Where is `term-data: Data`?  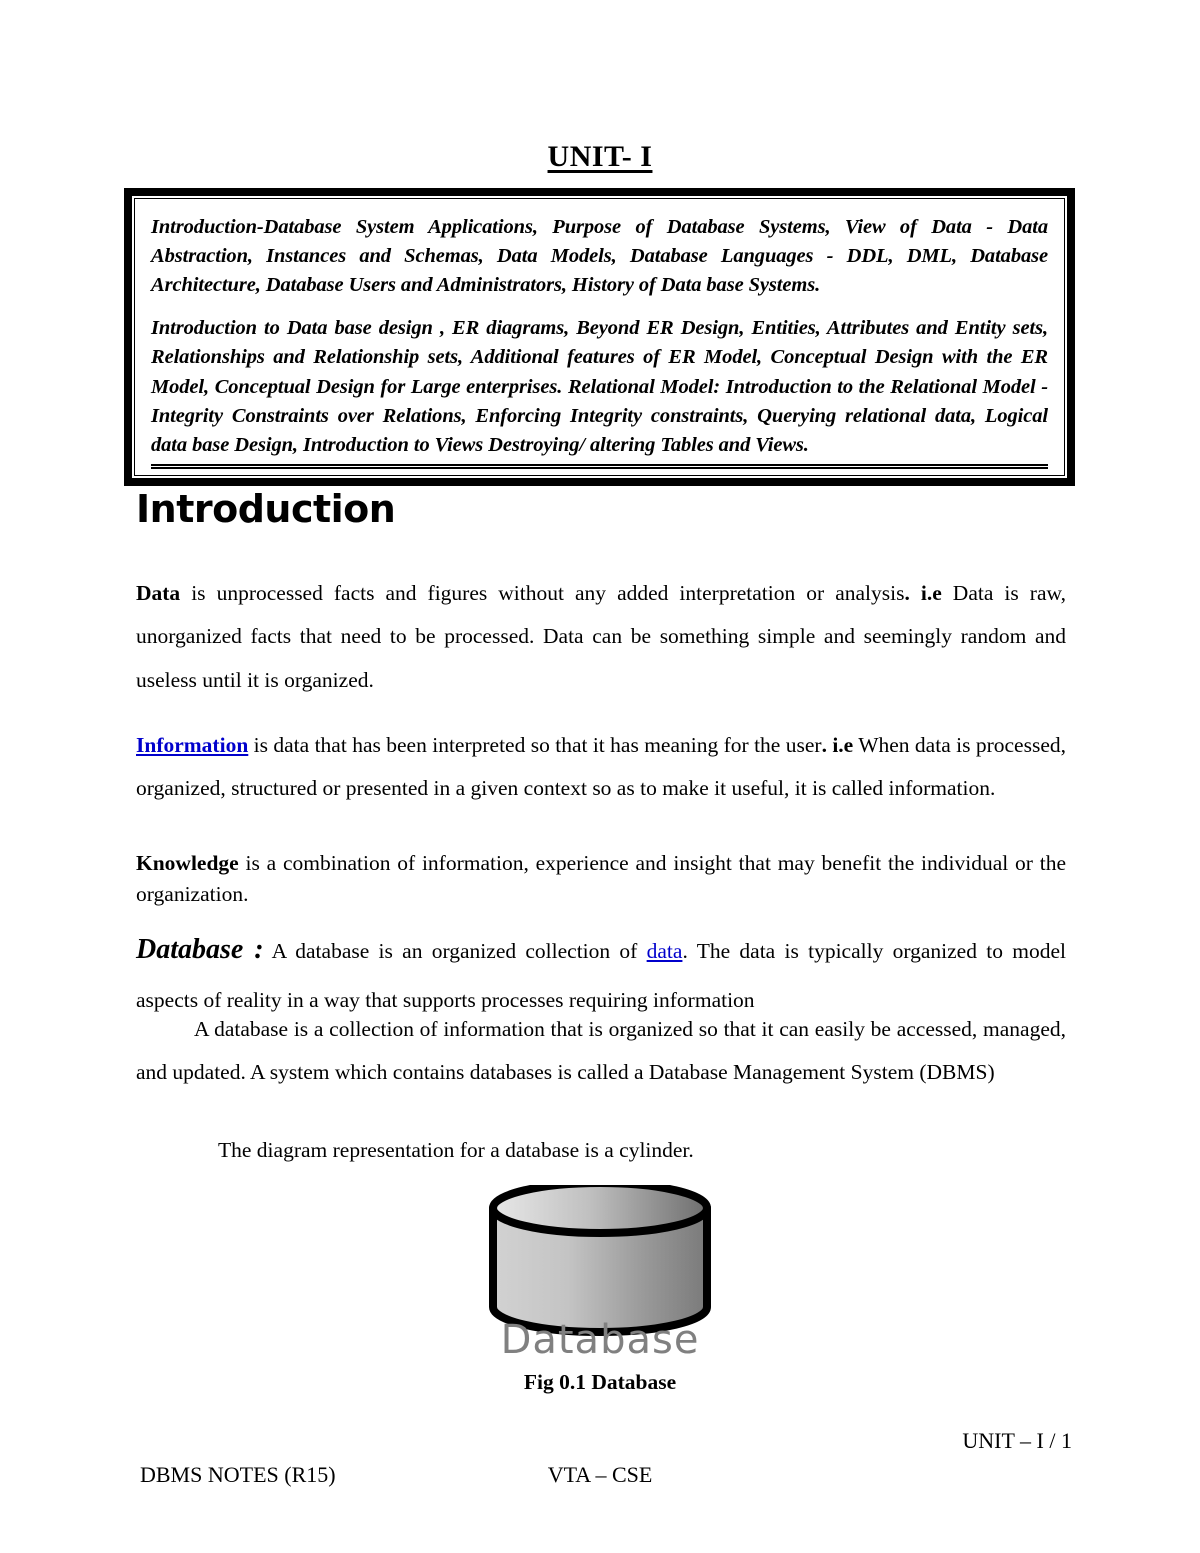 term-data: Data is located at coordinates (158, 593).